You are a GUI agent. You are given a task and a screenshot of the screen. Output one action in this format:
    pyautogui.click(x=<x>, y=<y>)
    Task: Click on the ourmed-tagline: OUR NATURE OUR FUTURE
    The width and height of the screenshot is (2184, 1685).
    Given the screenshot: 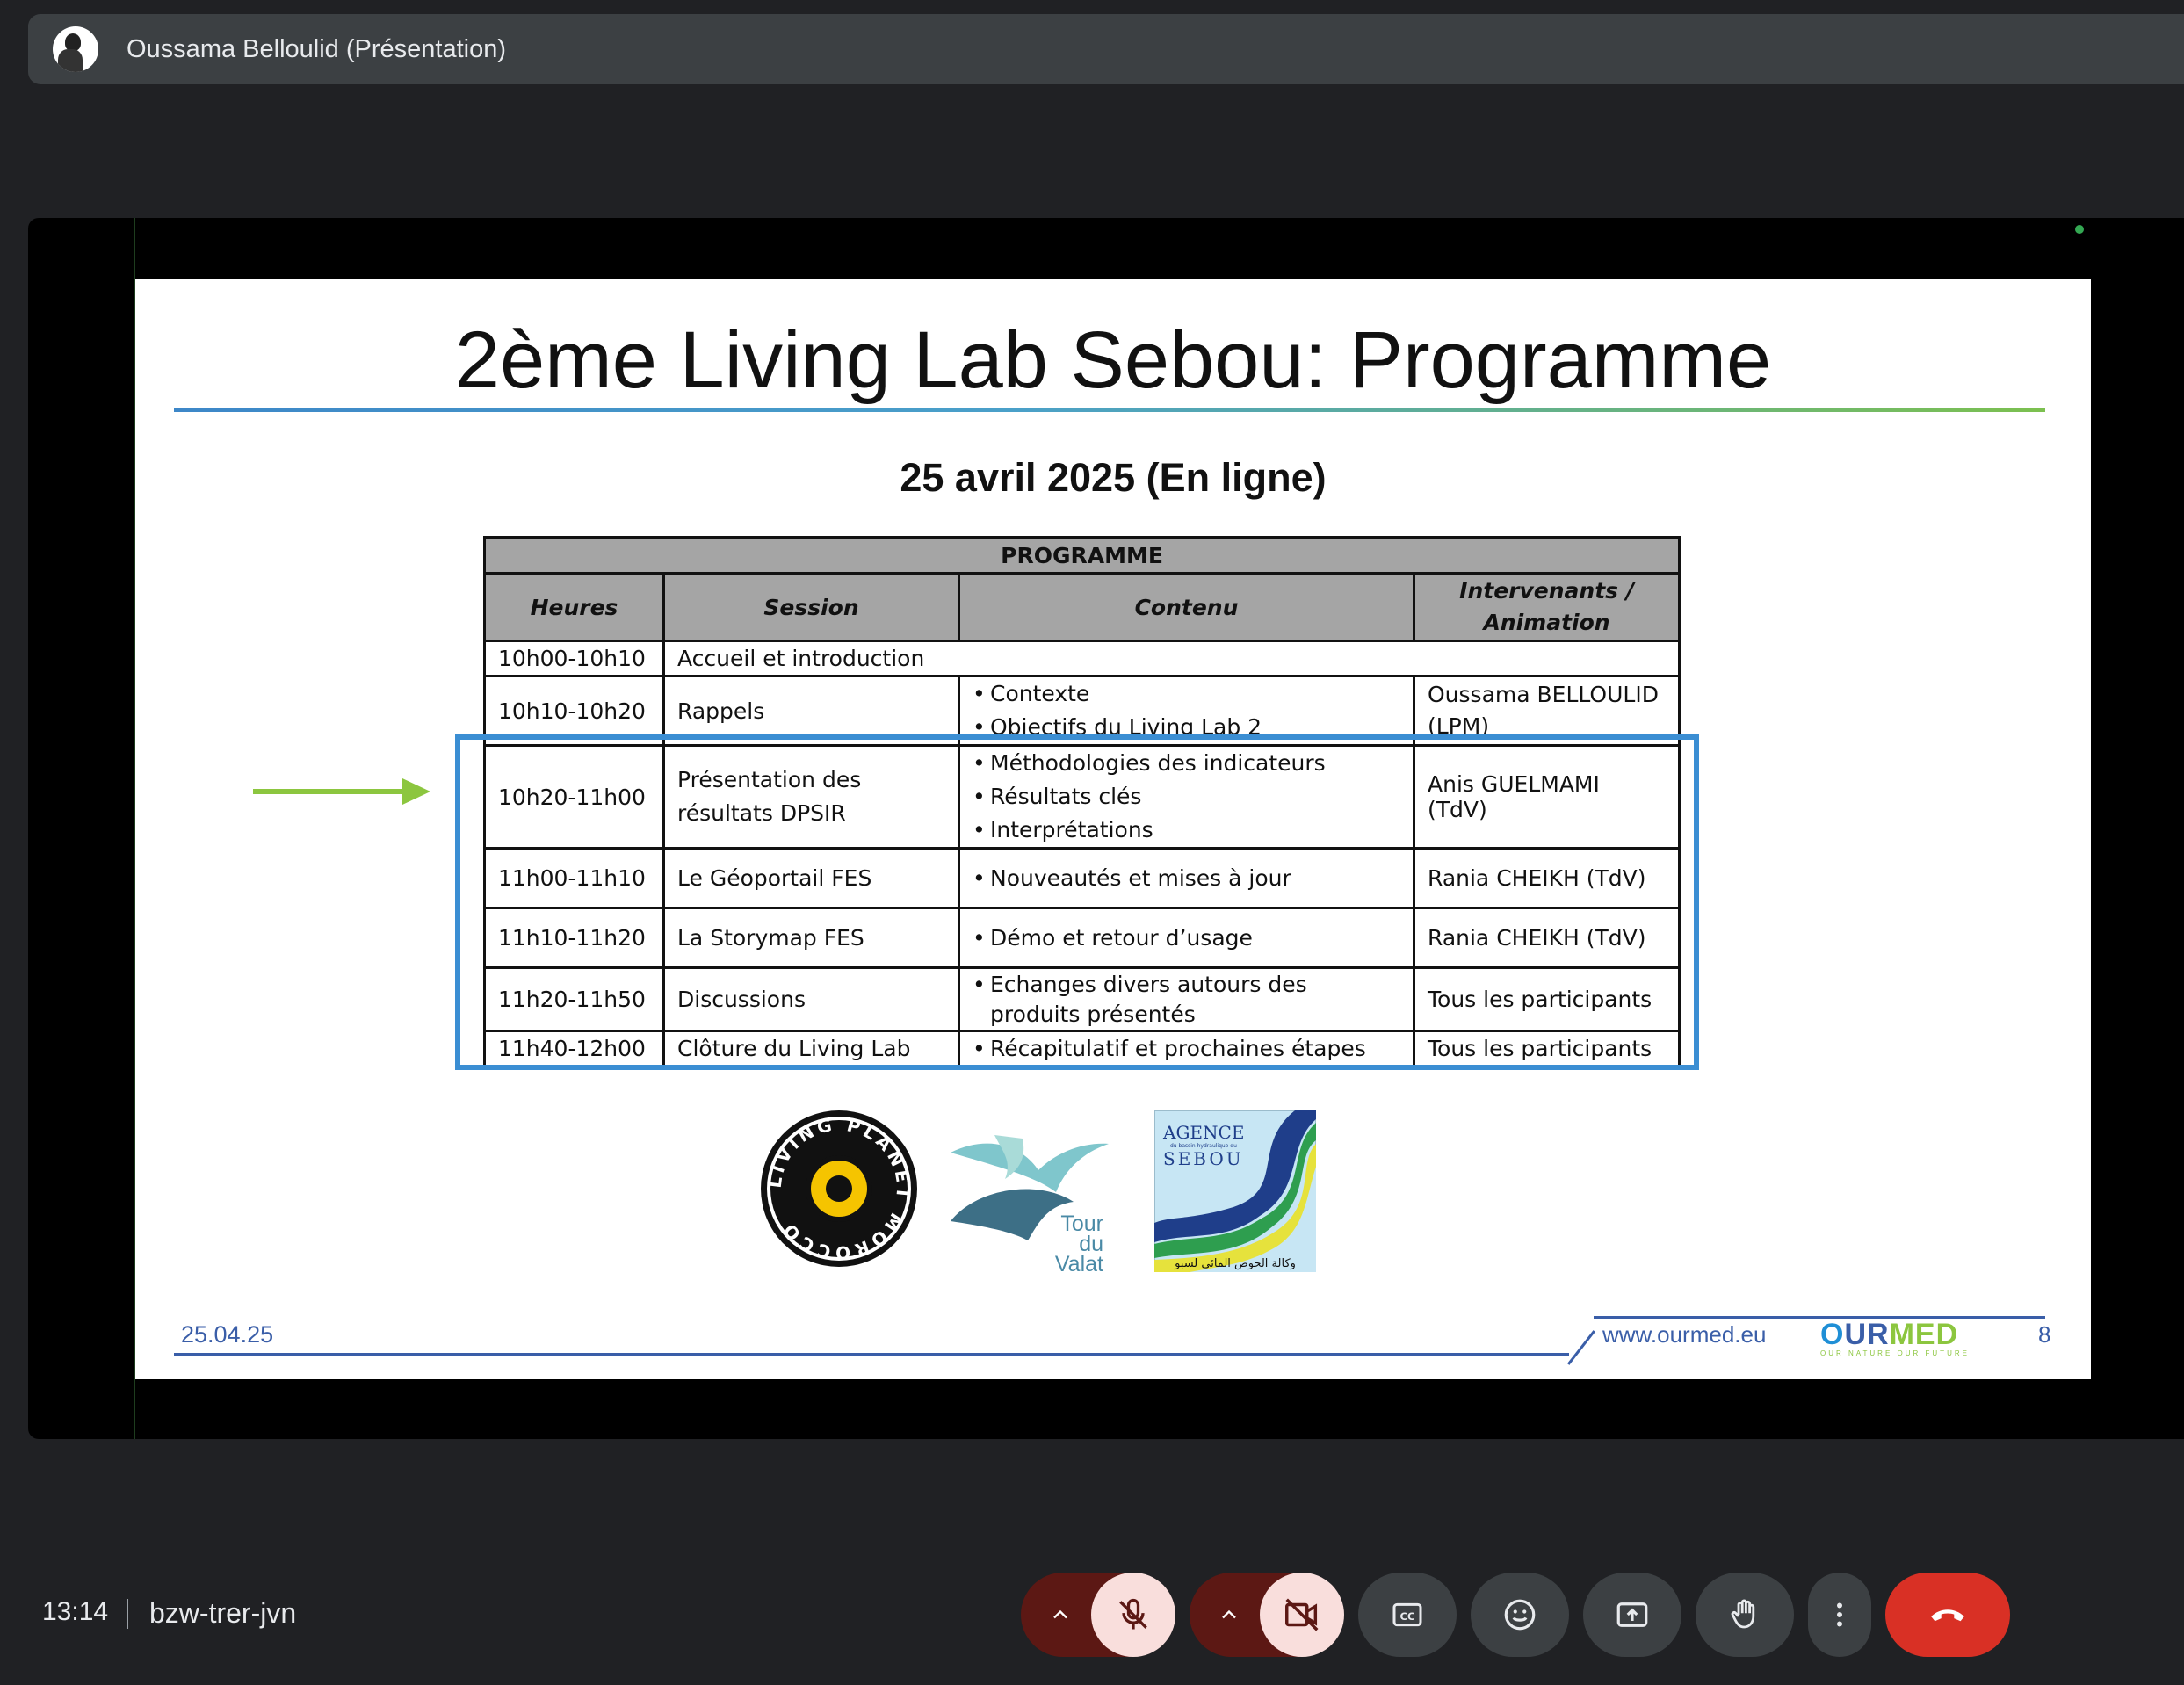 What is the action you would take?
    pyautogui.click(x=1895, y=1353)
    